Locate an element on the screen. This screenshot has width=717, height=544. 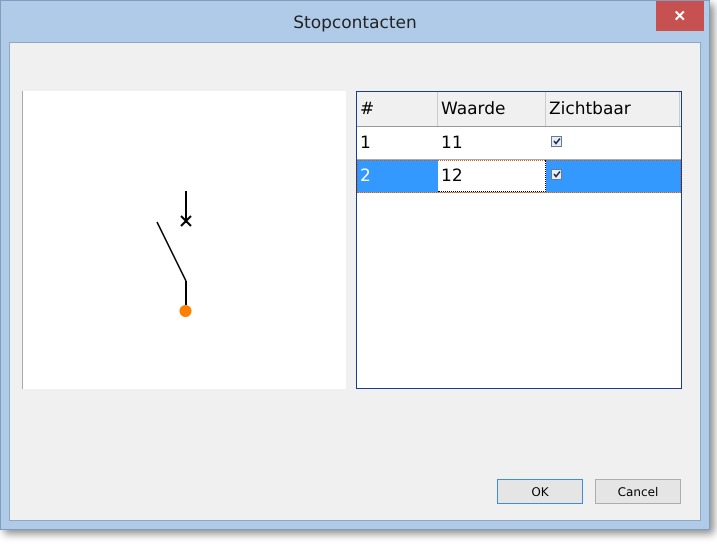
table-cell: 12 is located at coordinates (492, 176).